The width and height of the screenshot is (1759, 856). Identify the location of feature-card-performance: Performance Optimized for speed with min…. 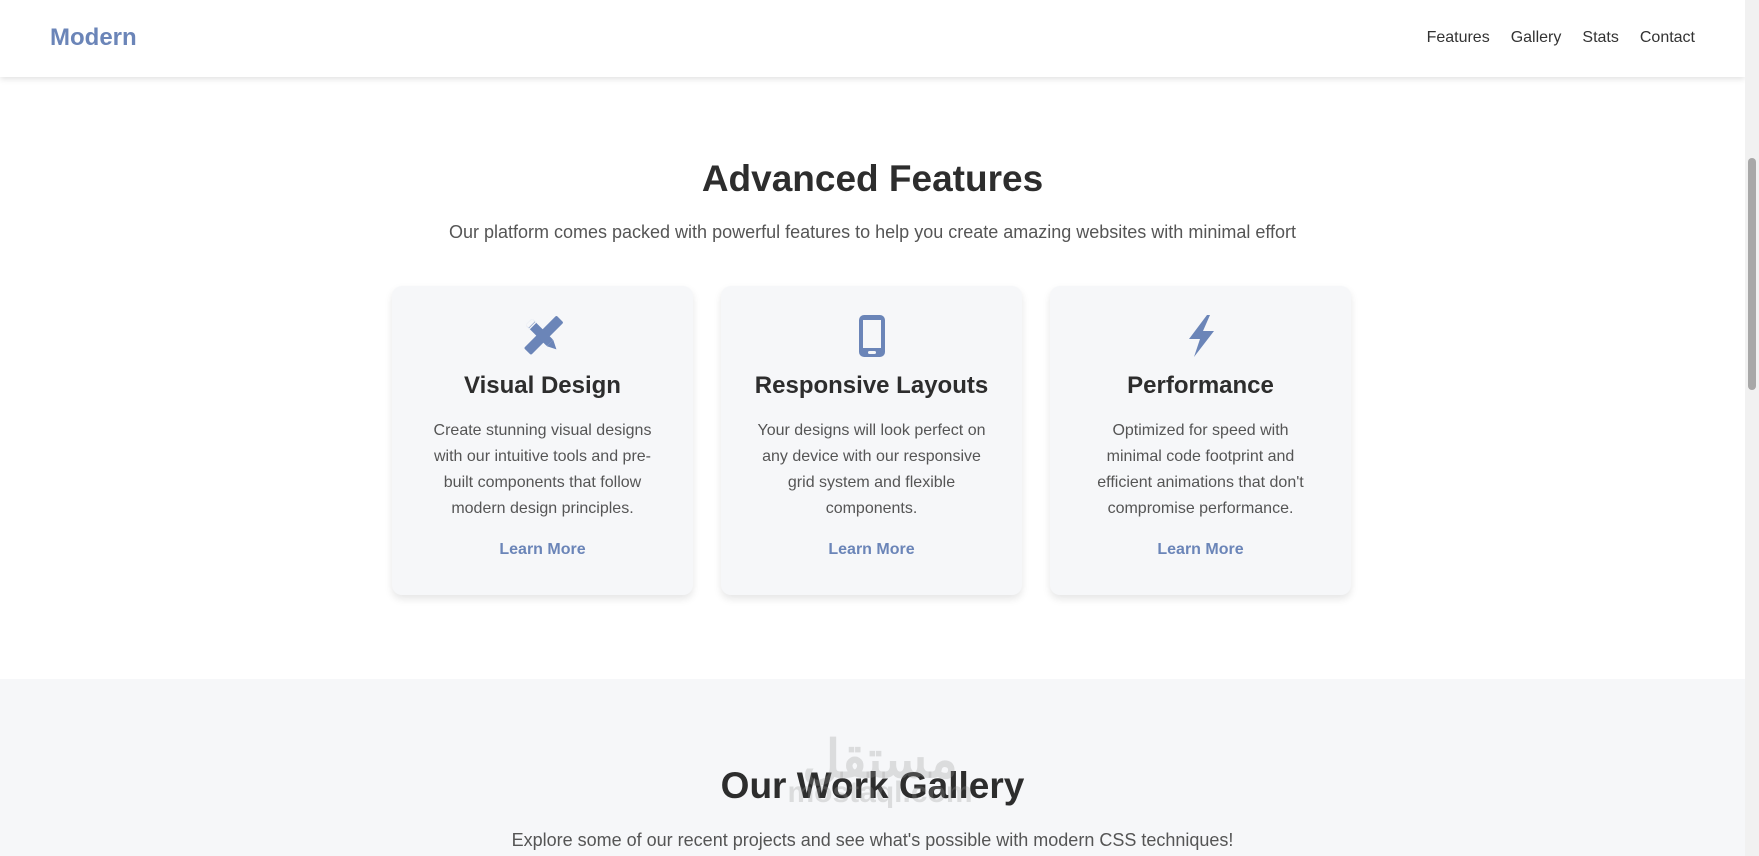
(1200, 440).